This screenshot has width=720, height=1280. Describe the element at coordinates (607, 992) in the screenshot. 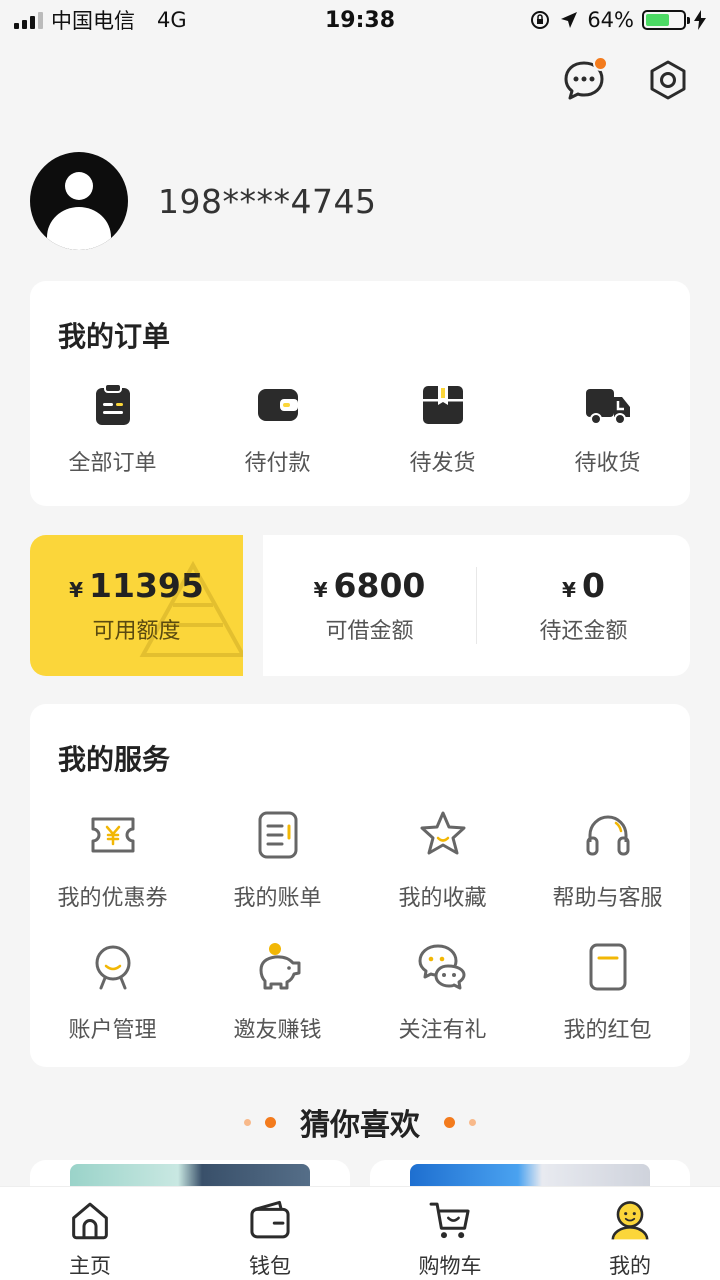

I see `service-red-envelope: 我的红包` at that location.